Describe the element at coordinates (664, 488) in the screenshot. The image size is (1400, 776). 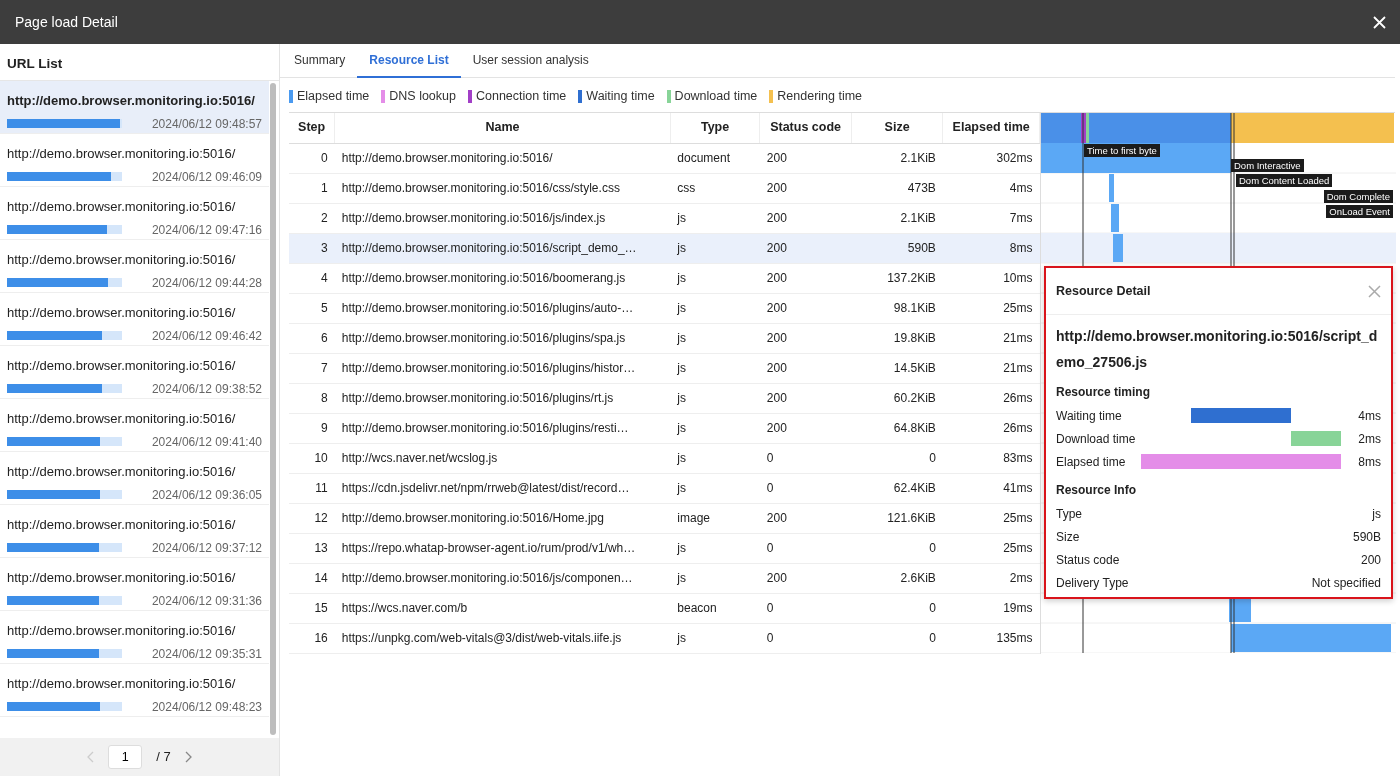
I see `table-row: 11 https://cdn.jsdelivr.net/npm/rrweb@latest/dist/record… js 0 62.4KiB 41ms` at that location.